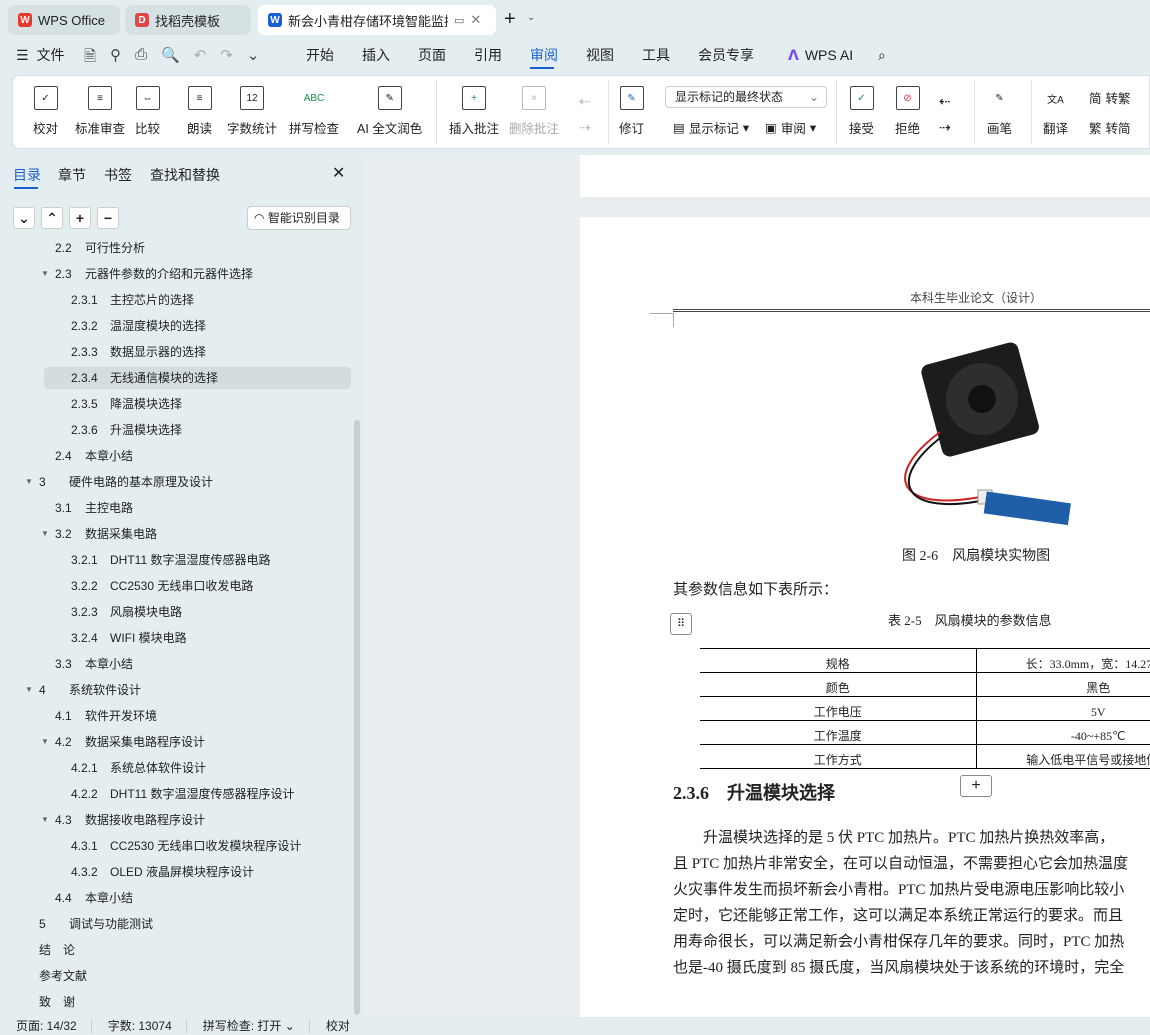 The width and height of the screenshot is (1150, 1035). Describe the element at coordinates (46, 1026) in the screenshot. I see `page-indicator: 页面: 14/32` at that location.